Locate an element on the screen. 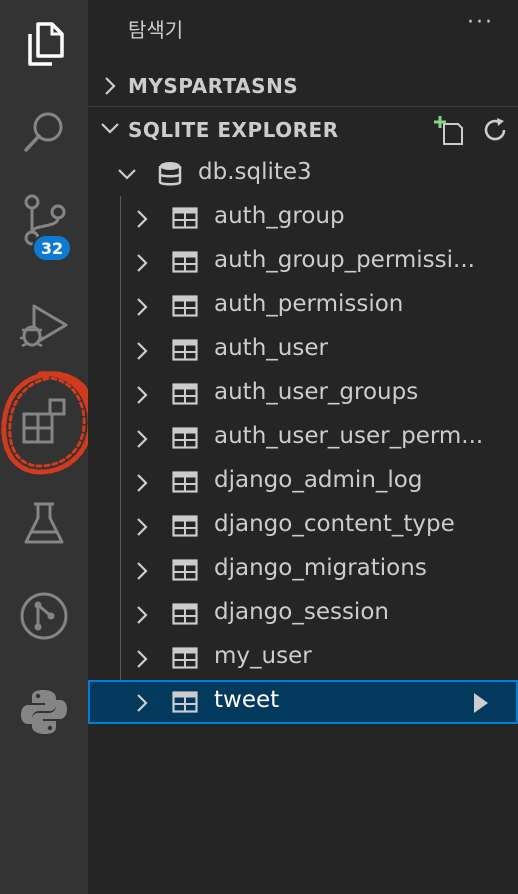 Image resolution: width=518 pixels, height=894 pixels. table-name: django_admin_log is located at coordinates (318, 480).